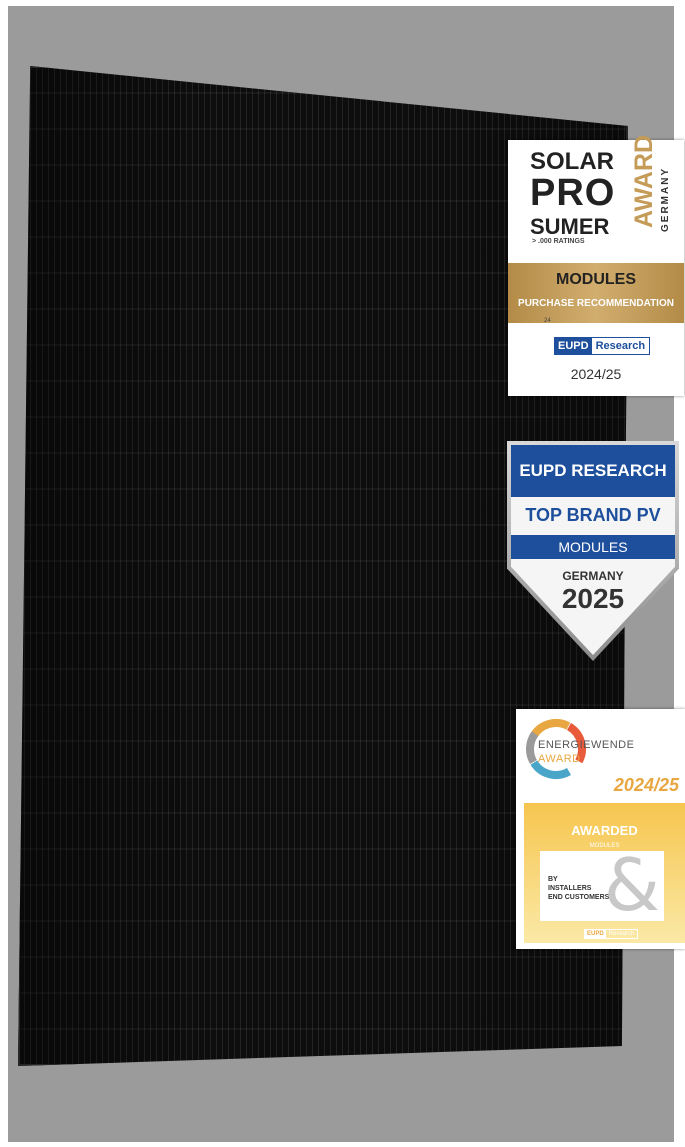 Image resolution: width=685 pixels, height=1147 pixels. What do you see at coordinates (547, 321) in the screenshot?
I see `badge-small-note: 24` at bounding box center [547, 321].